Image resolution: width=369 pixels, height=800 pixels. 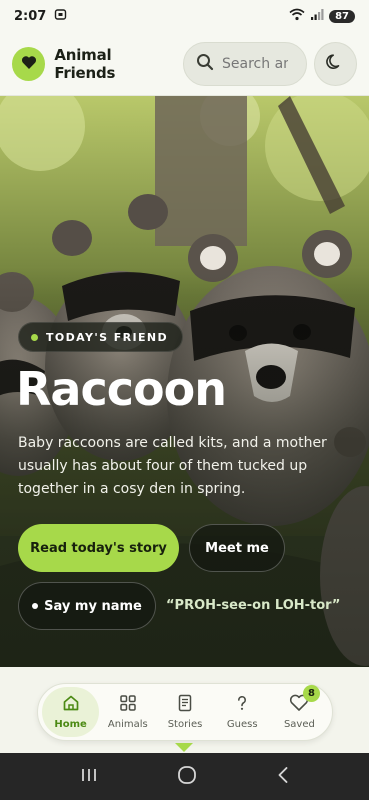 What do you see at coordinates (299, 724) in the screenshot?
I see `nav-label-saved: Saved` at bounding box center [299, 724].